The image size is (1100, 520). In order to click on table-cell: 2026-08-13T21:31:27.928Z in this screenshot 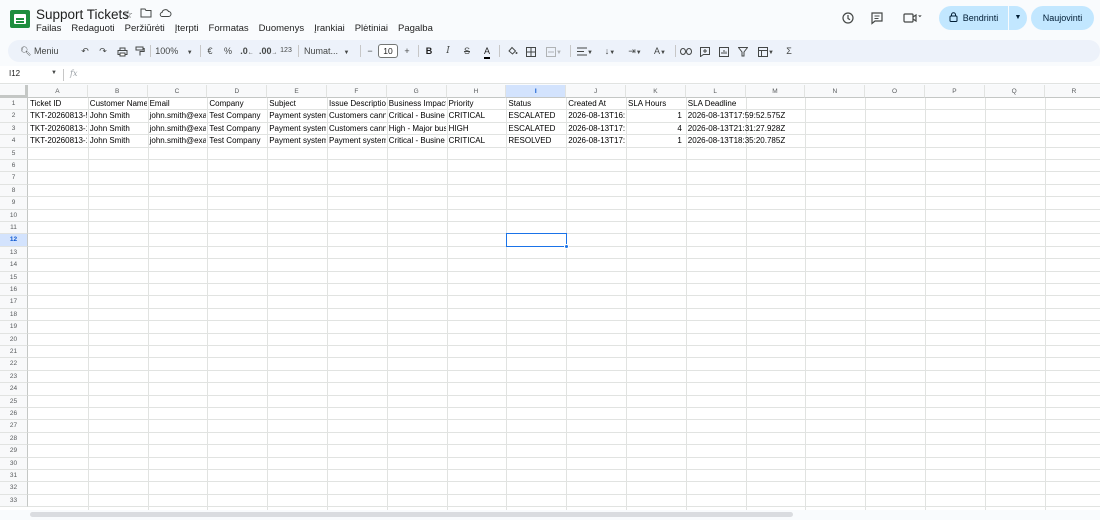, I will do `click(746, 129)`.